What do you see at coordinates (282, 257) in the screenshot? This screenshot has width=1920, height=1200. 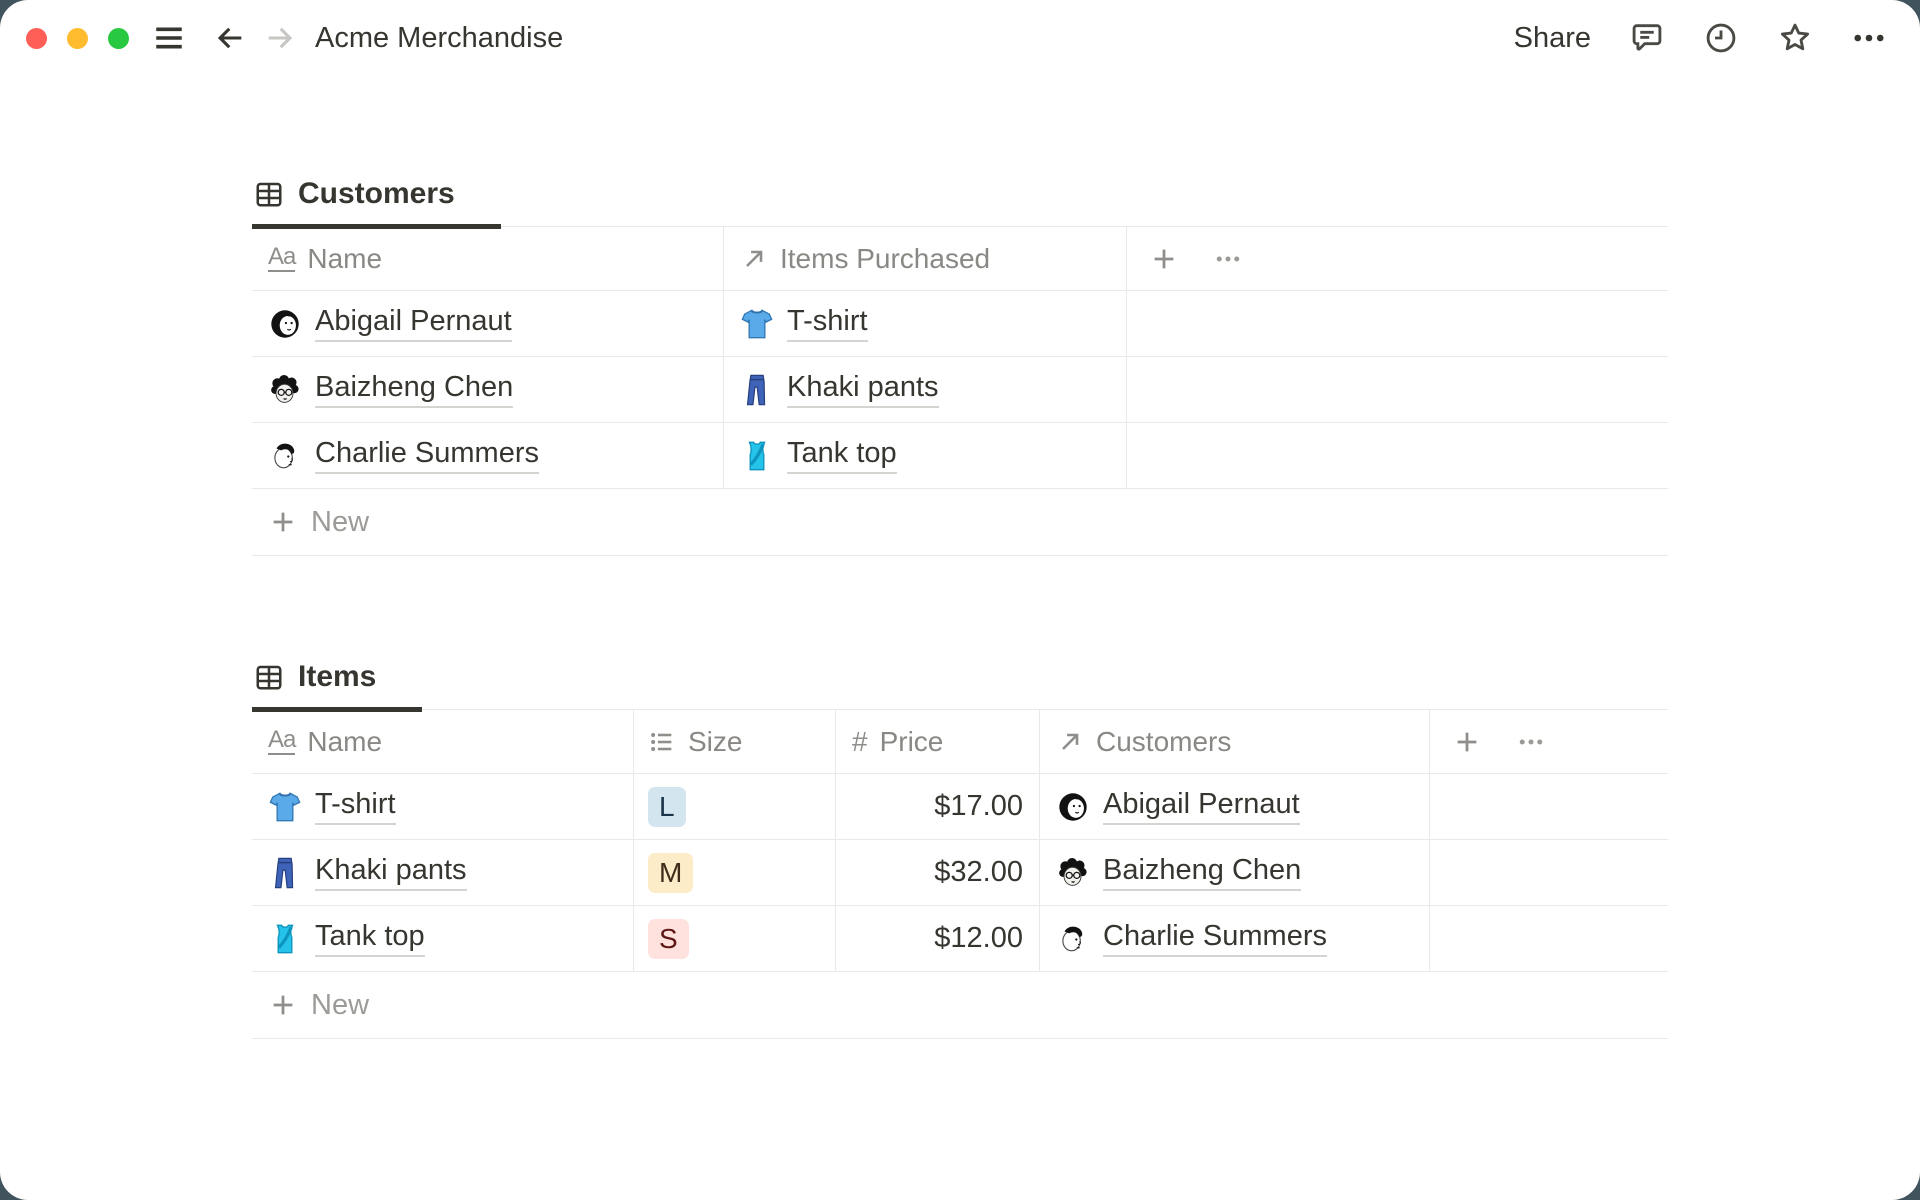 I see `text-property-icon: Aa` at bounding box center [282, 257].